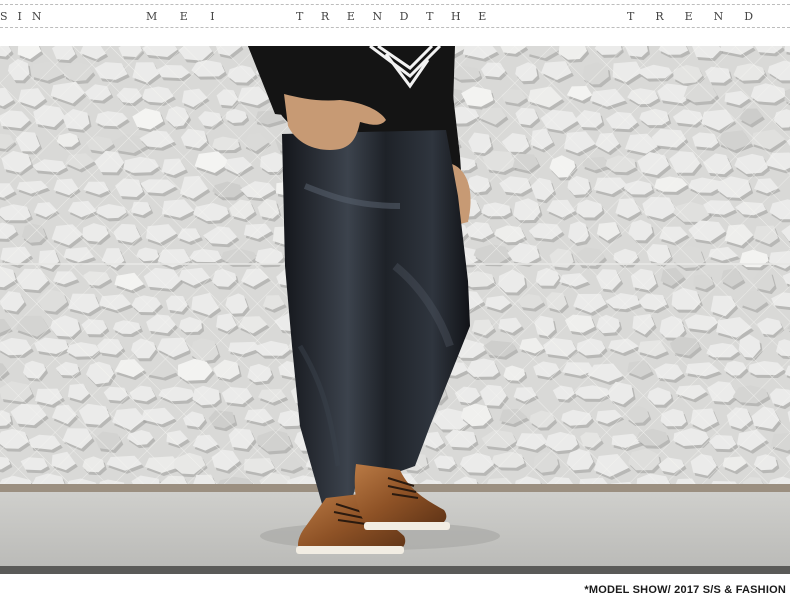 This screenshot has width=790, height=612. What do you see at coordinates (350, 550) in the screenshot?
I see `left-boot-sole` at bounding box center [350, 550].